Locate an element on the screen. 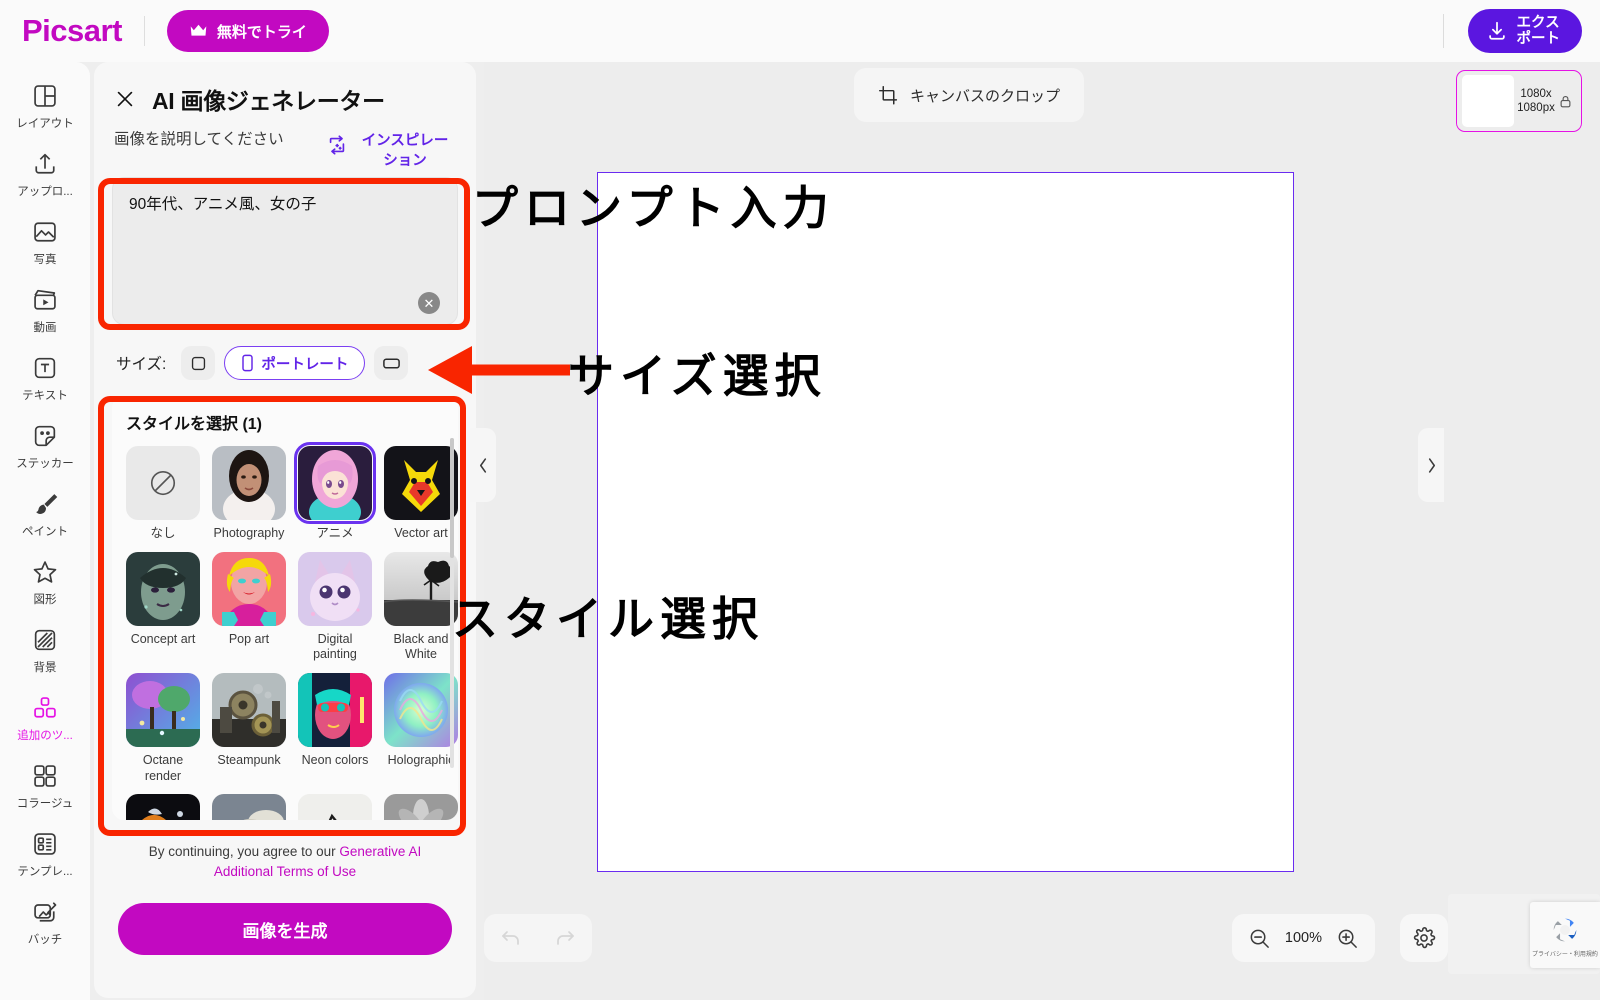 The image size is (1600, 1000). layer-dimensions: 1080x 1080px is located at coordinates (1536, 100).